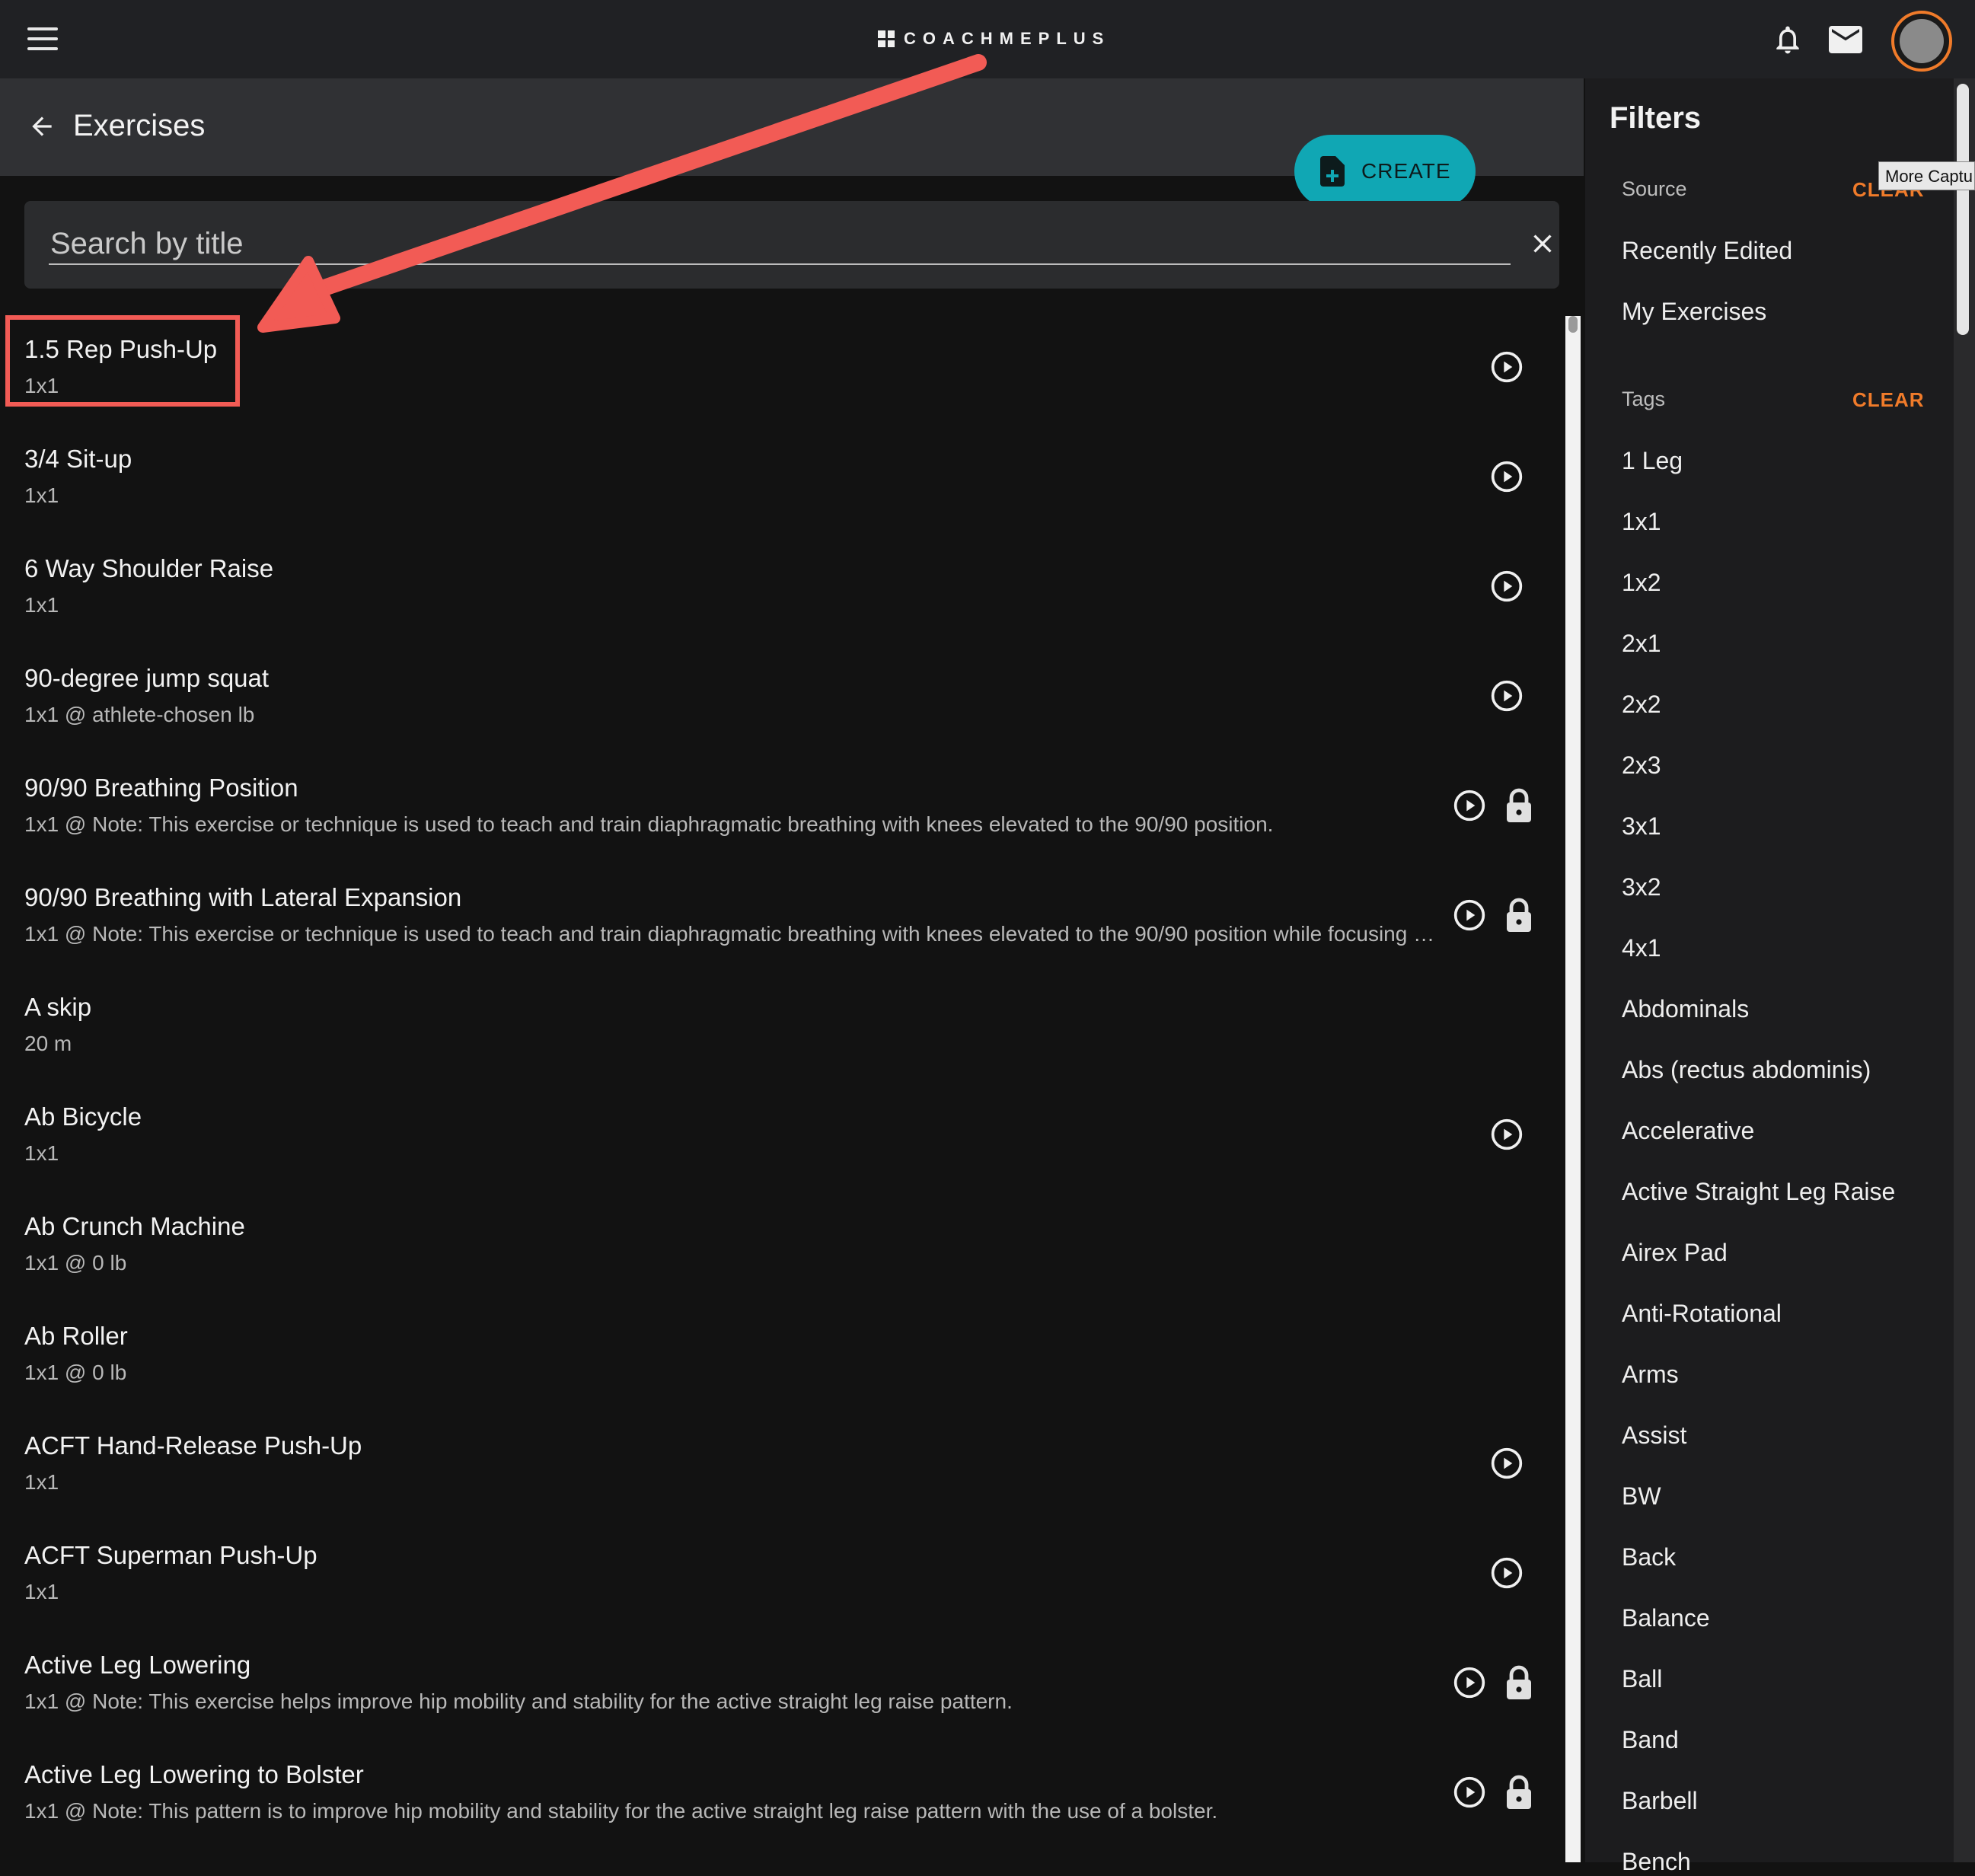  I want to click on top-app-bar: COACHMEPLUS, so click(987, 39).